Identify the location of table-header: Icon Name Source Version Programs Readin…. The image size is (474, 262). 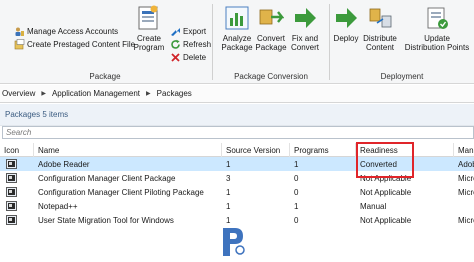
(237, 150).